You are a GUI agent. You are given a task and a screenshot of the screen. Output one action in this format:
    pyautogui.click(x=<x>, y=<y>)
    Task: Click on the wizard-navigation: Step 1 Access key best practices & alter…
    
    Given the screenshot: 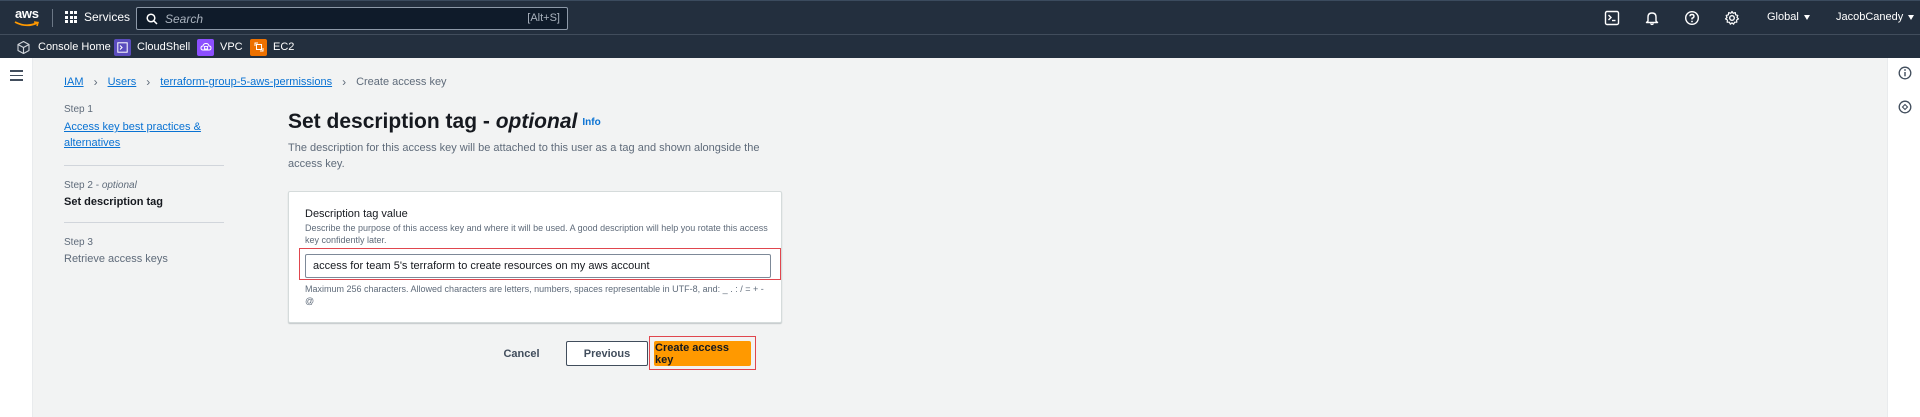 What is the action you would take?
    pyautogui.click(x=144, y=184)
    